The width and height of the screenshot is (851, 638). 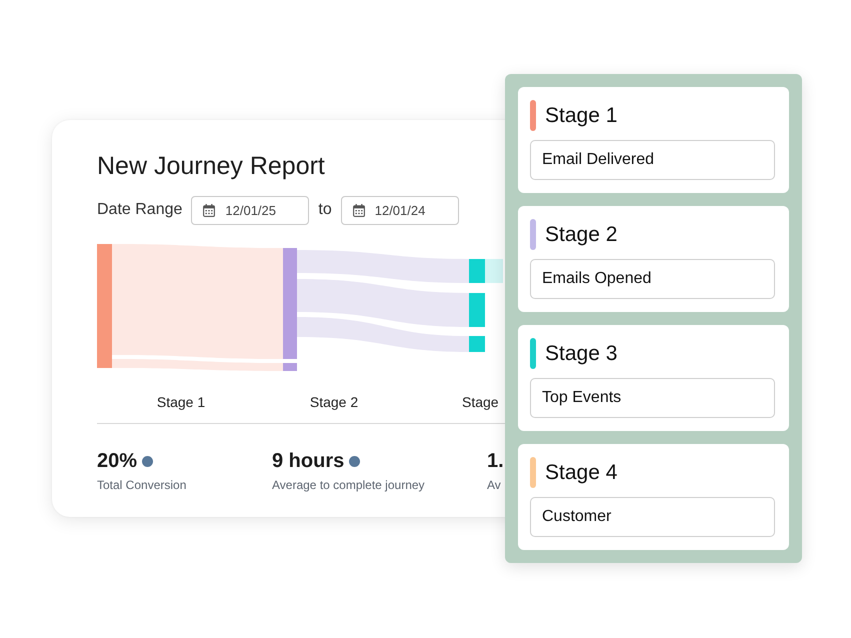 What do you see at coordinates (581, 116) in the screenshot?
I see `stage-title: Stage 1` at bounding box center [581, 116].